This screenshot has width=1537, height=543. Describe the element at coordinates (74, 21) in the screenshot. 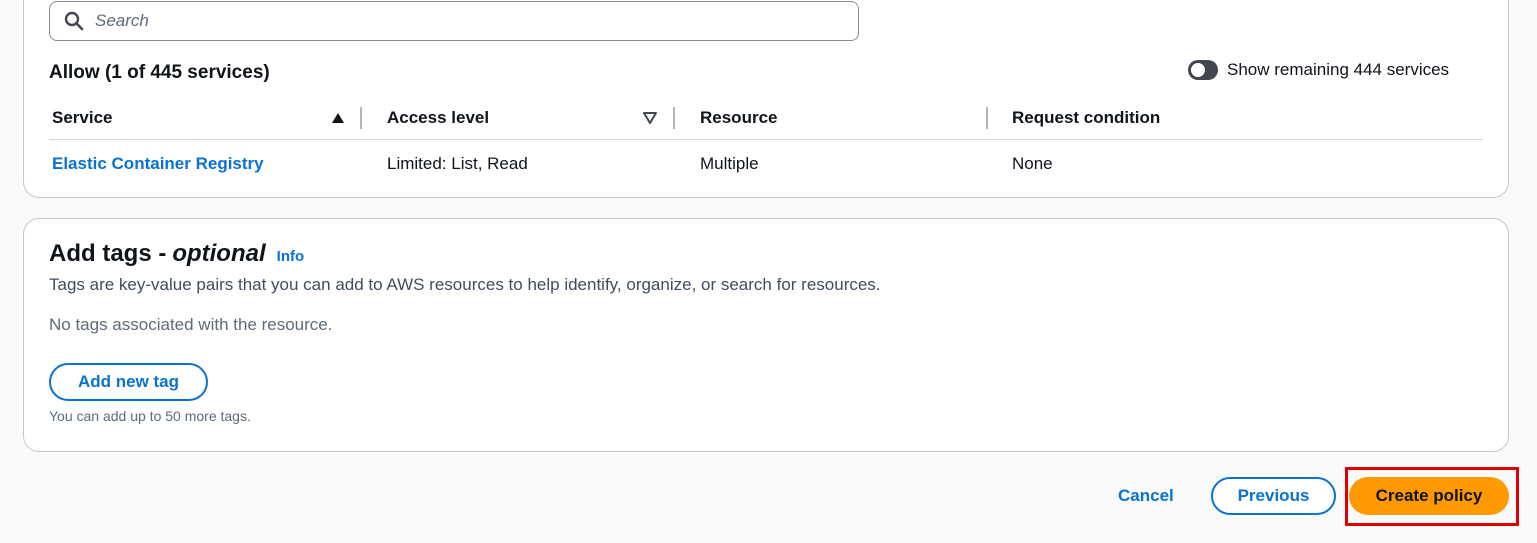

I see `search-icon` at that location.